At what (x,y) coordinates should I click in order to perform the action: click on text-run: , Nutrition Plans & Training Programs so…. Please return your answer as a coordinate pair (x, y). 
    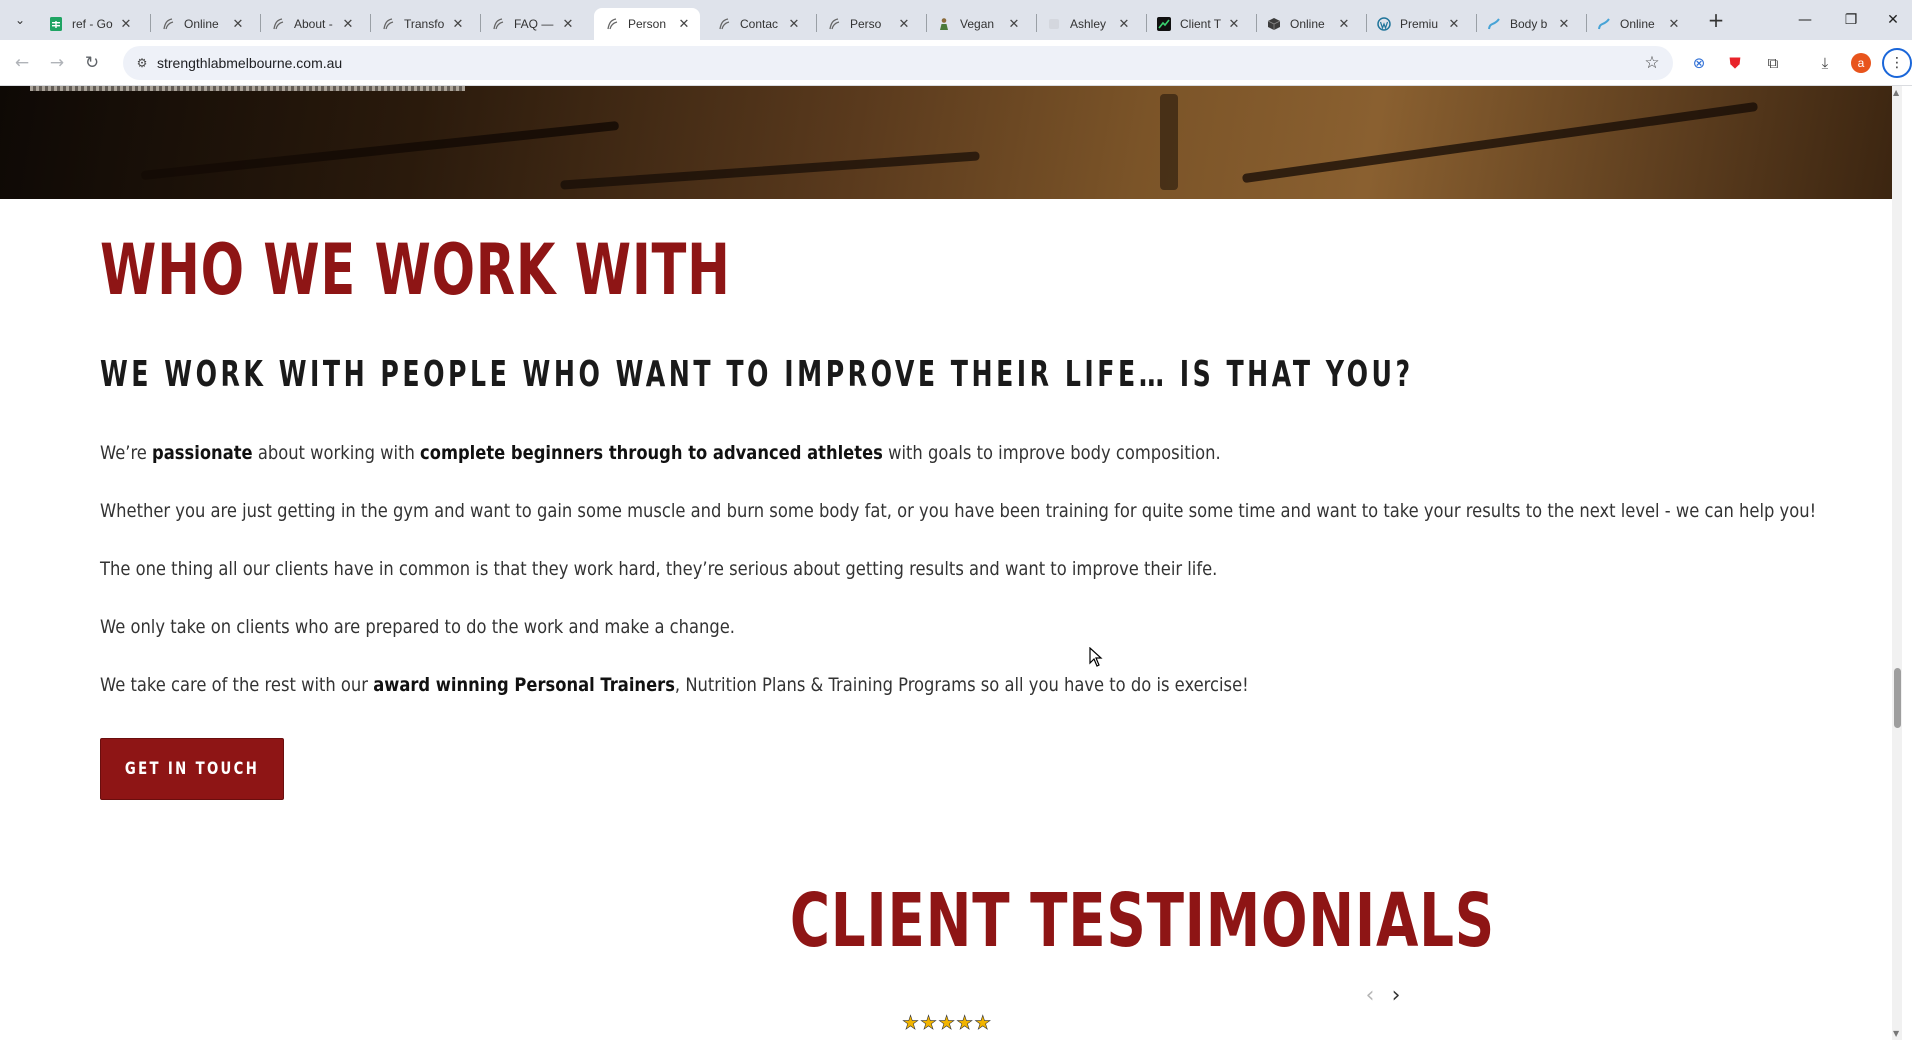
    Looking at the image, I should click on (961, 685).